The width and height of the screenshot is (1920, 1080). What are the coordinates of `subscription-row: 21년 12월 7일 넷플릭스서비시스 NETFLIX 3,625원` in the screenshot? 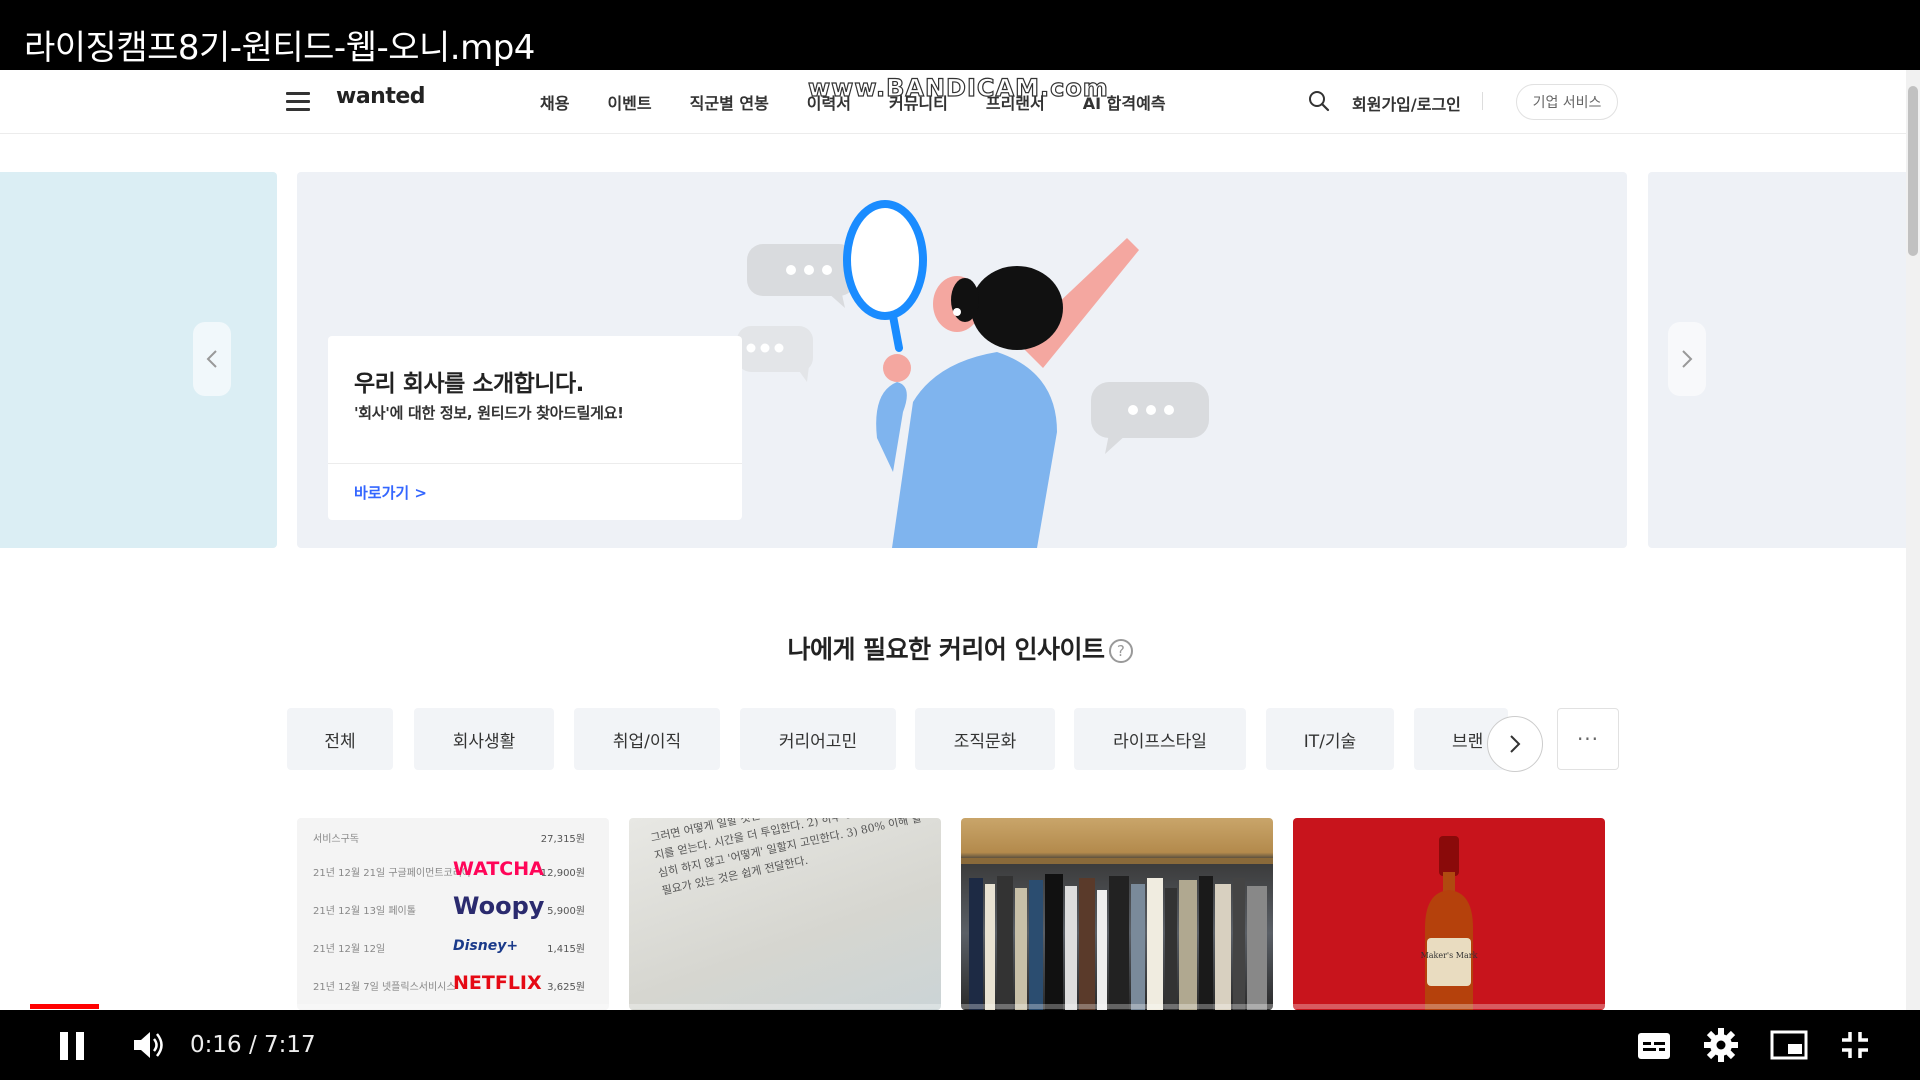 It's located at (456, 986).